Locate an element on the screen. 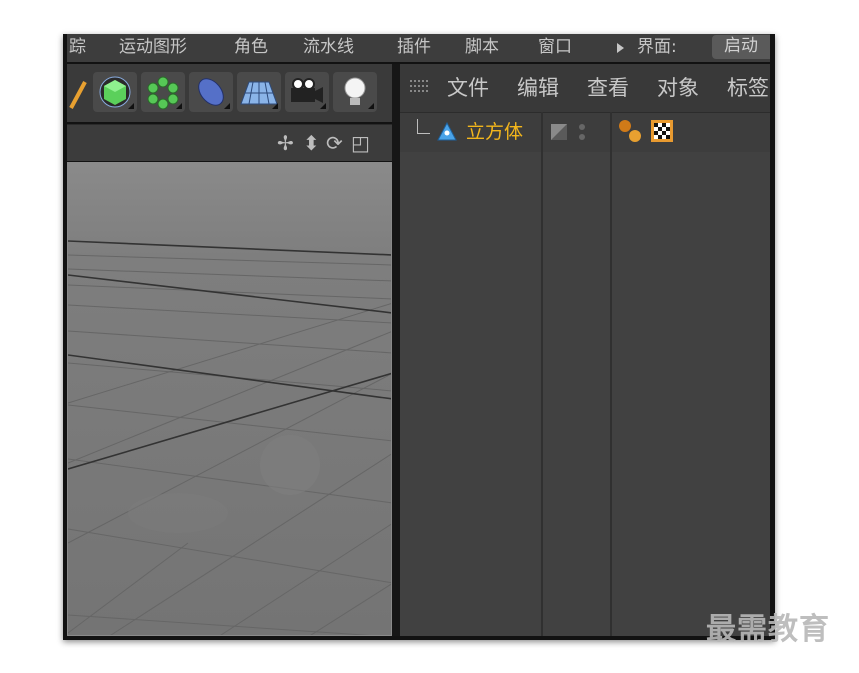 Image resolution: width=859 pixels, height=673 pixels. material-tag-icon is located at coordinates (630, 133).